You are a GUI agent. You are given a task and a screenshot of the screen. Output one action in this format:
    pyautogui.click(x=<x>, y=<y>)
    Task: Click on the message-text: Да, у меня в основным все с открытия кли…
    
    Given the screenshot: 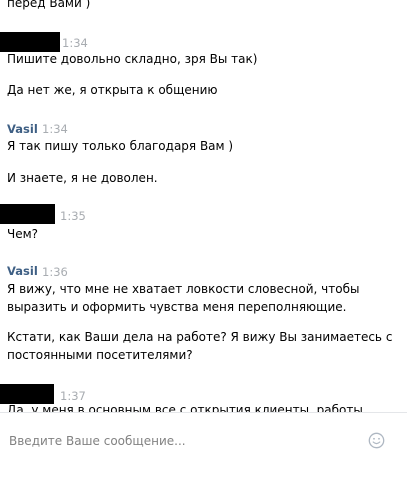 What is the action you would take?
    pyautogui.click(x=185, y=407)
    